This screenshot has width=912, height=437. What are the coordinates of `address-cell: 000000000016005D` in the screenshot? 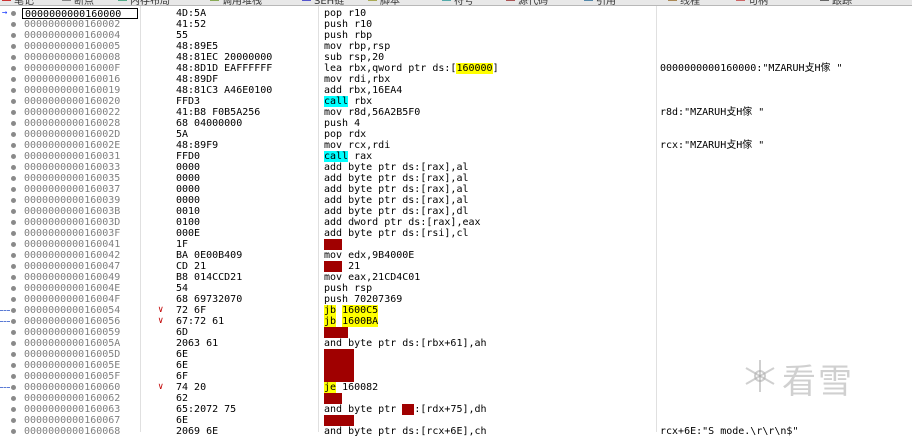 It's located at (80, 354).